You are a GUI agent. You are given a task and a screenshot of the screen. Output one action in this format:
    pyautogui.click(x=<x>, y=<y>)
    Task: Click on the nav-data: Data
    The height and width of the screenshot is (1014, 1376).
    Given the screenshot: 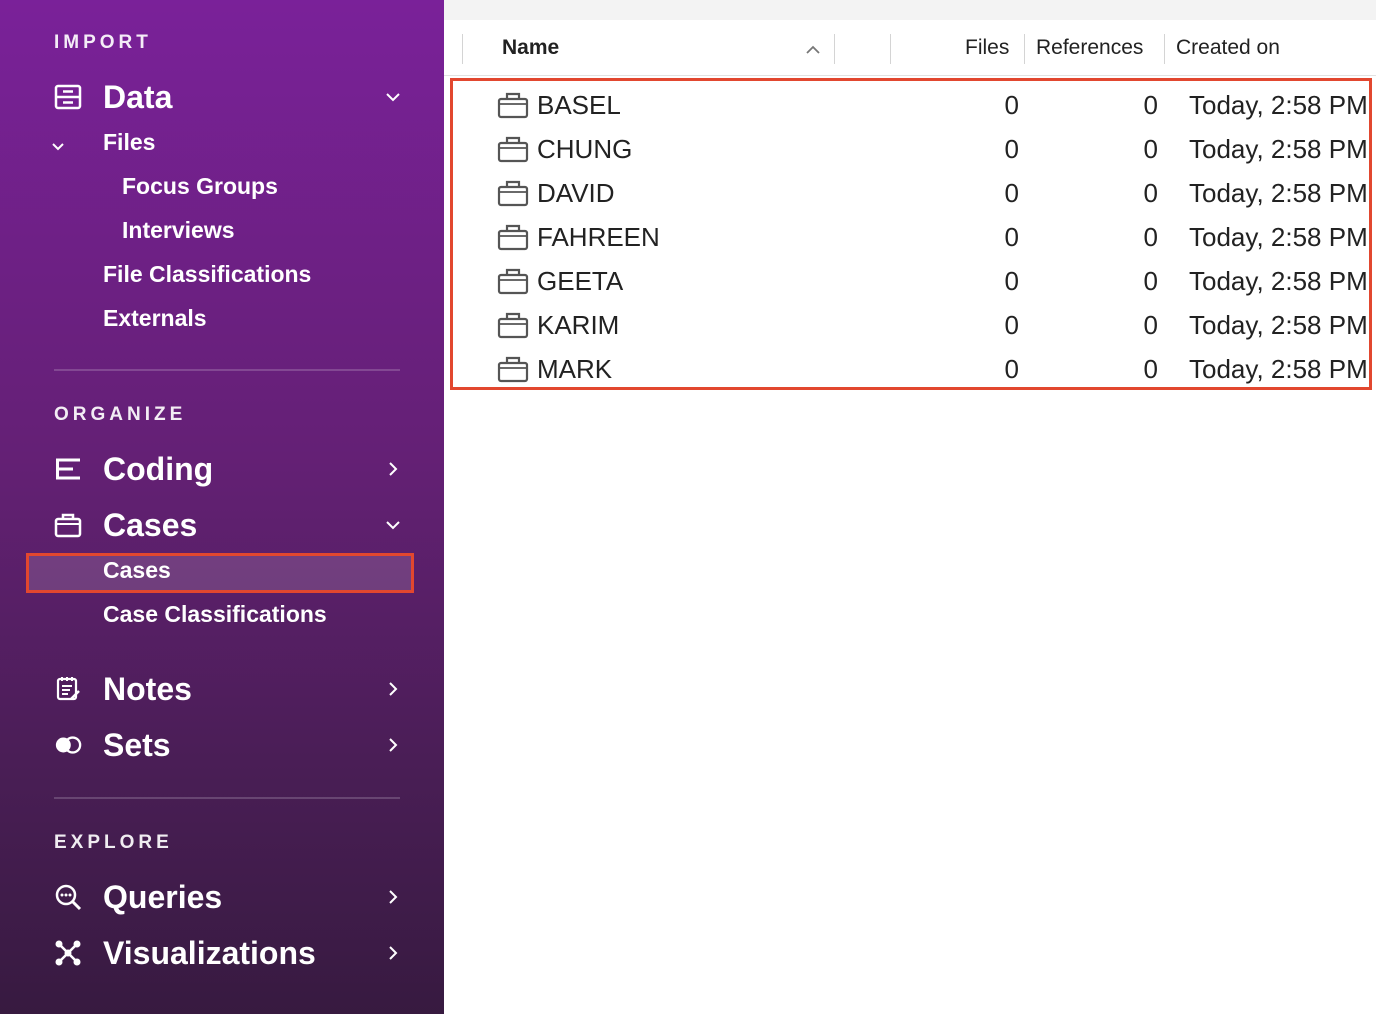 What is the action you would take?
    pyautogui.click(x=234, y=97)
    